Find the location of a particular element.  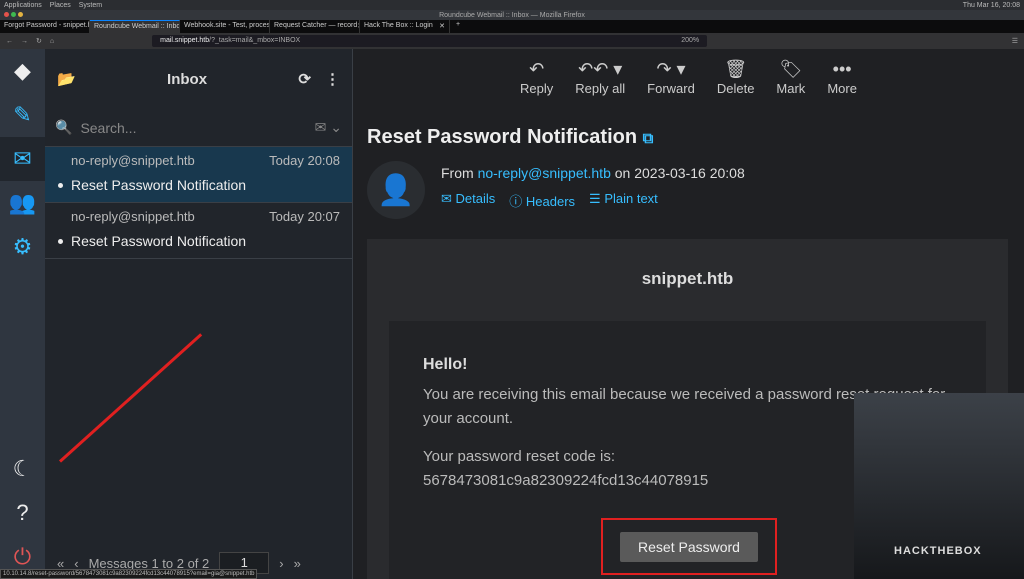

tab-request-catcher: Request Catcher — record✕ is located at coordinates (315, 26).